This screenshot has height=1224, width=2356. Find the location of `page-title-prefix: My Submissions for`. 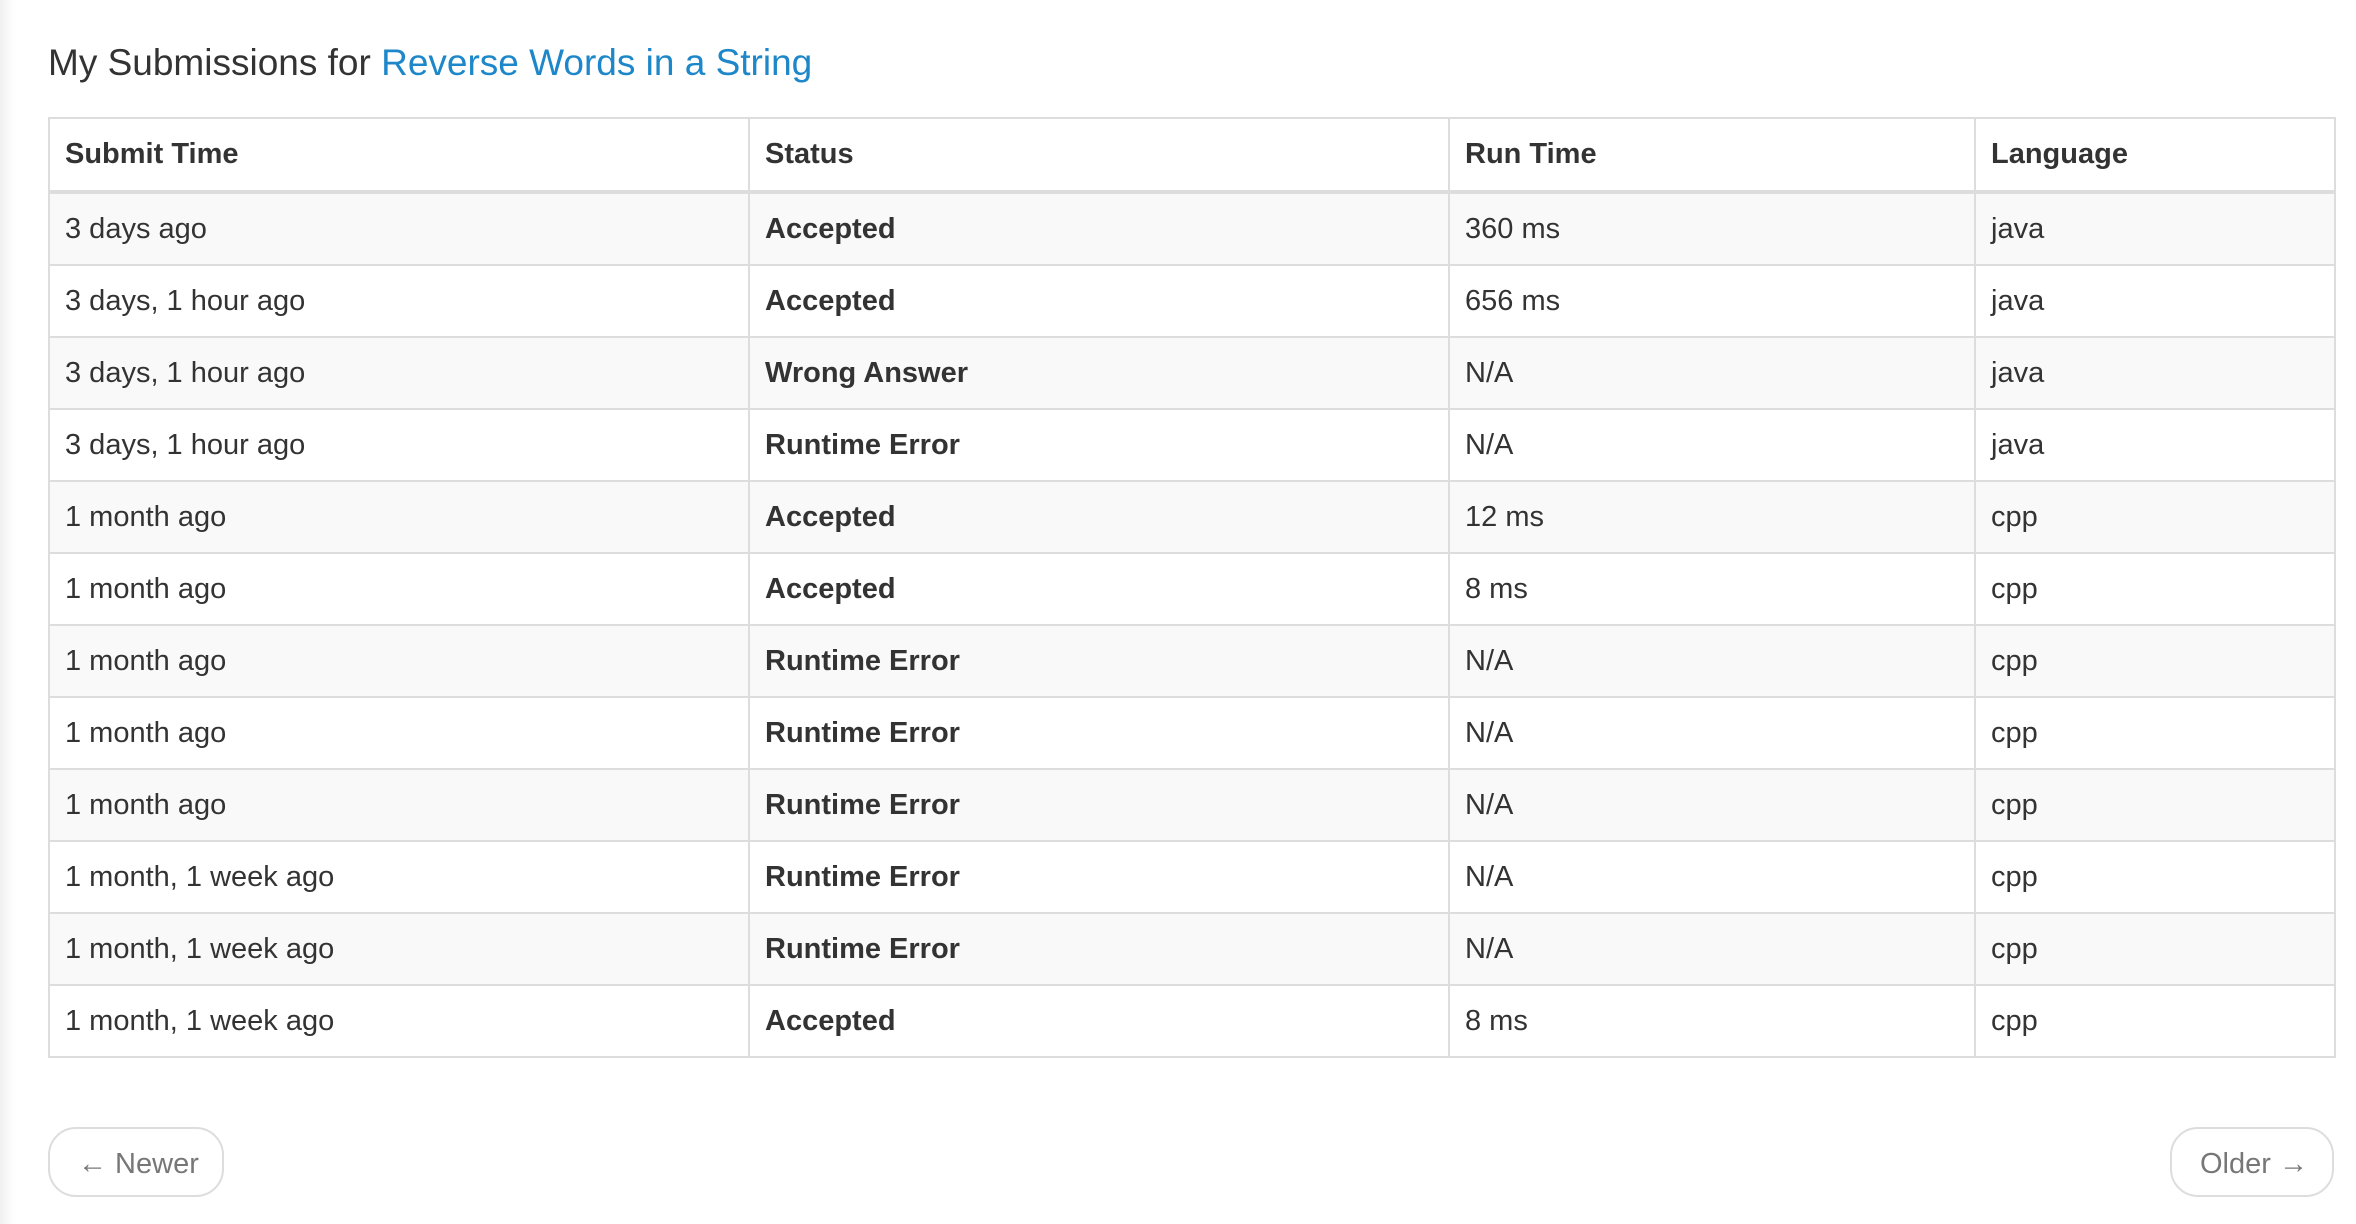

page-title-prefix: My Submissions for is located at coordinates (209, 62).